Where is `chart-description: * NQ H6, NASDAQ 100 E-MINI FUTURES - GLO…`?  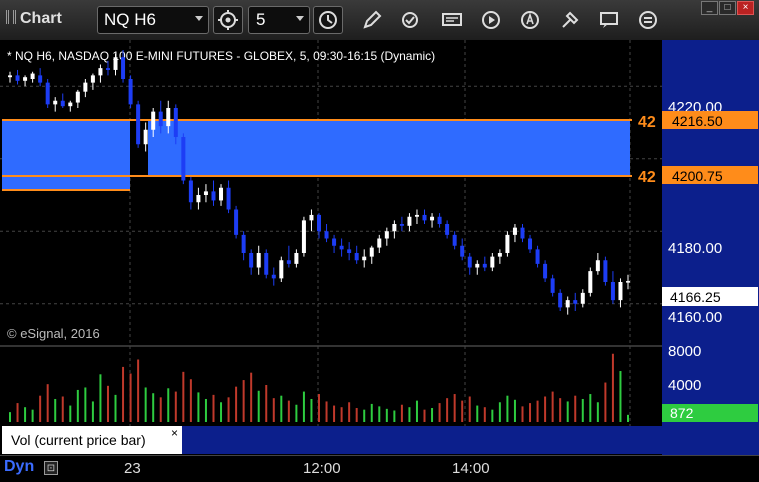 chart-description: * NQ H6, NASDAQ 100 E-MINI FUTURES - GLO… is located at coordinates (221, 56).